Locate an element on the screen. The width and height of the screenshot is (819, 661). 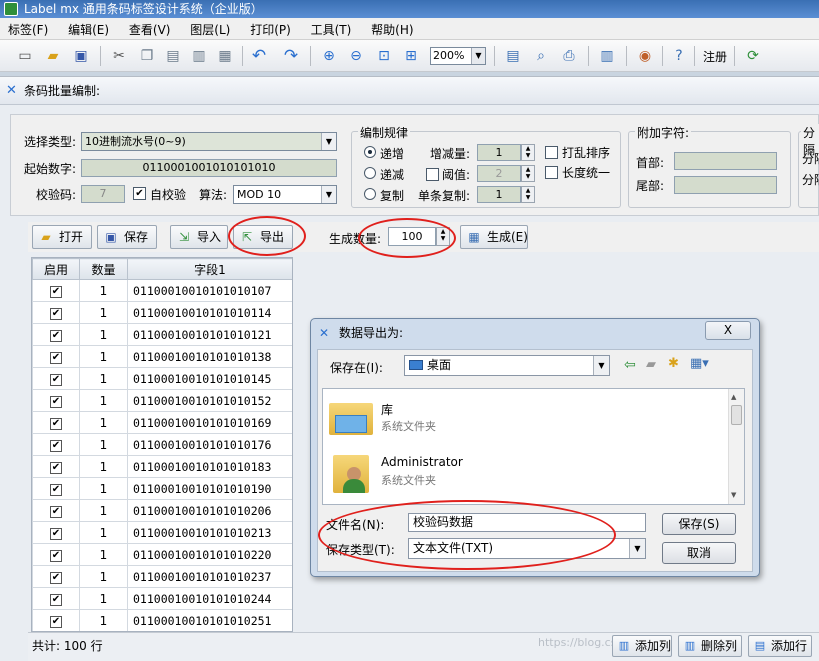
page-setup-icon: ▤ is located at coordinates (513, 56).